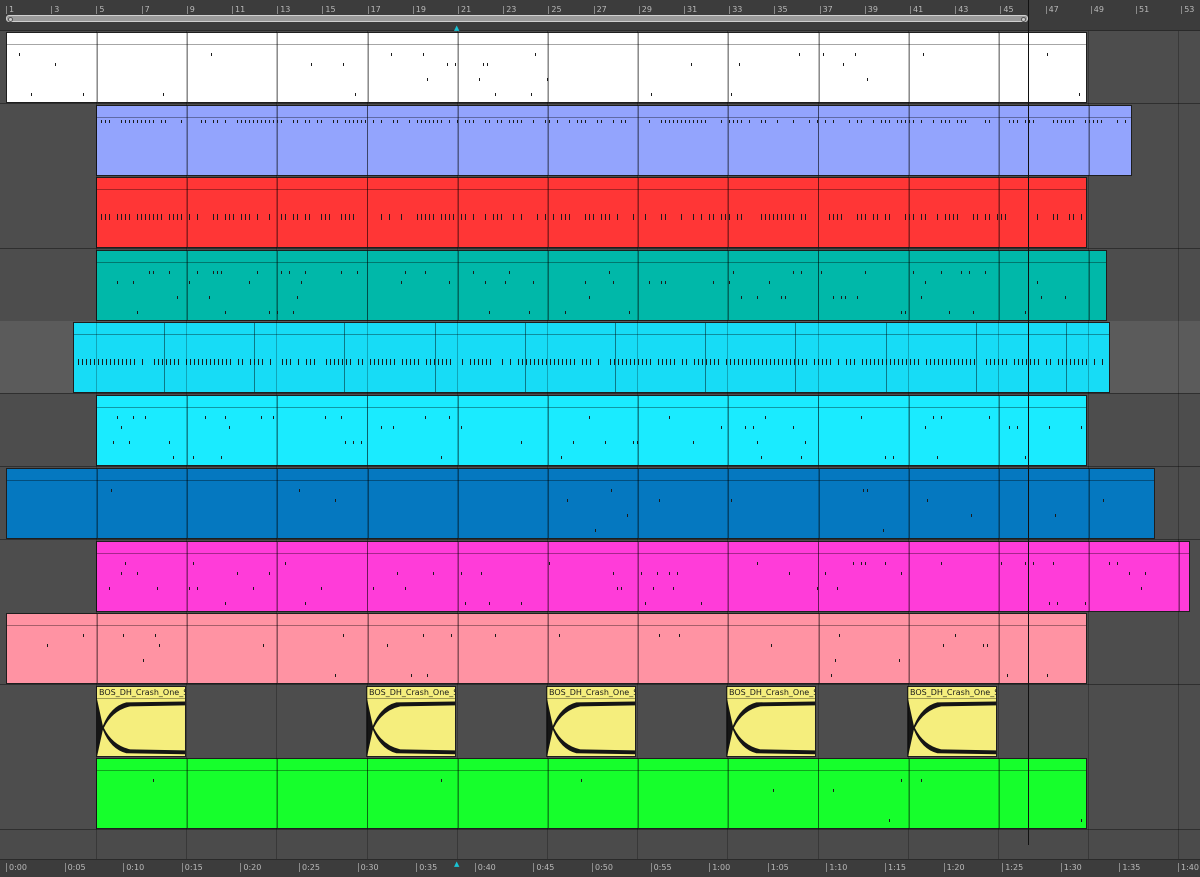 The image size is (1200, 877). Describe the element at coordinates (517, 18) in the screenshot. I see `loop-brace` at that location.